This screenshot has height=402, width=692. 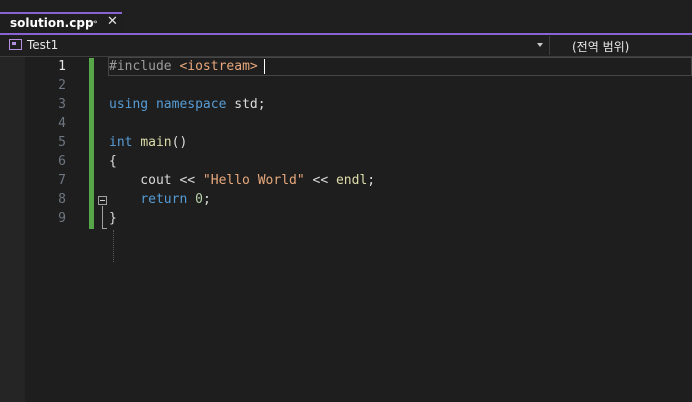 What do you see at coordinates (62, 199) in the screenshot?
I see `line-number: 8` at bounding box center [62, 199].